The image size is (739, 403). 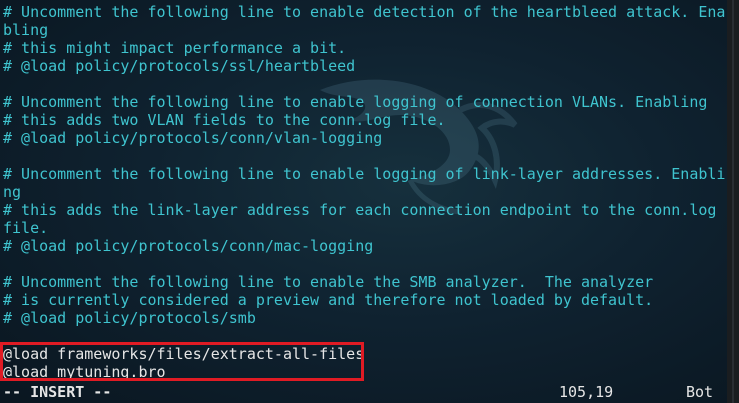 I want to click on comment-line: # this might impact performance a bit., so click(x=175, y=48).